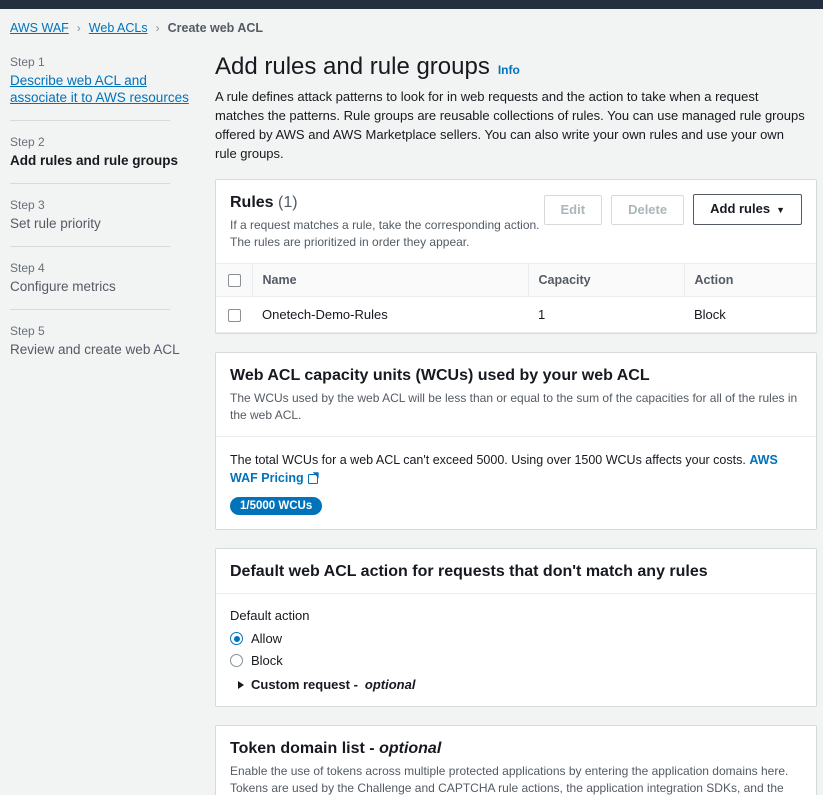  What do you see at coordinates (648, 209) in the screenshot?
I see `delete-button: Delete` at bounding box center [648, 209].